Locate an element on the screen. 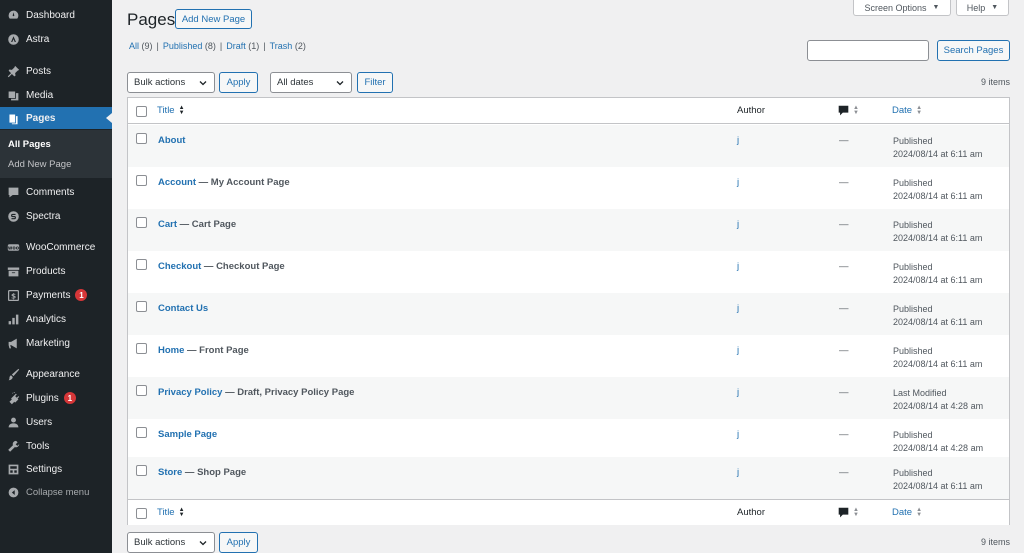 This screenshot has height=553, width=1024. payments-badge: 1 is located at coordinates (81, 295).